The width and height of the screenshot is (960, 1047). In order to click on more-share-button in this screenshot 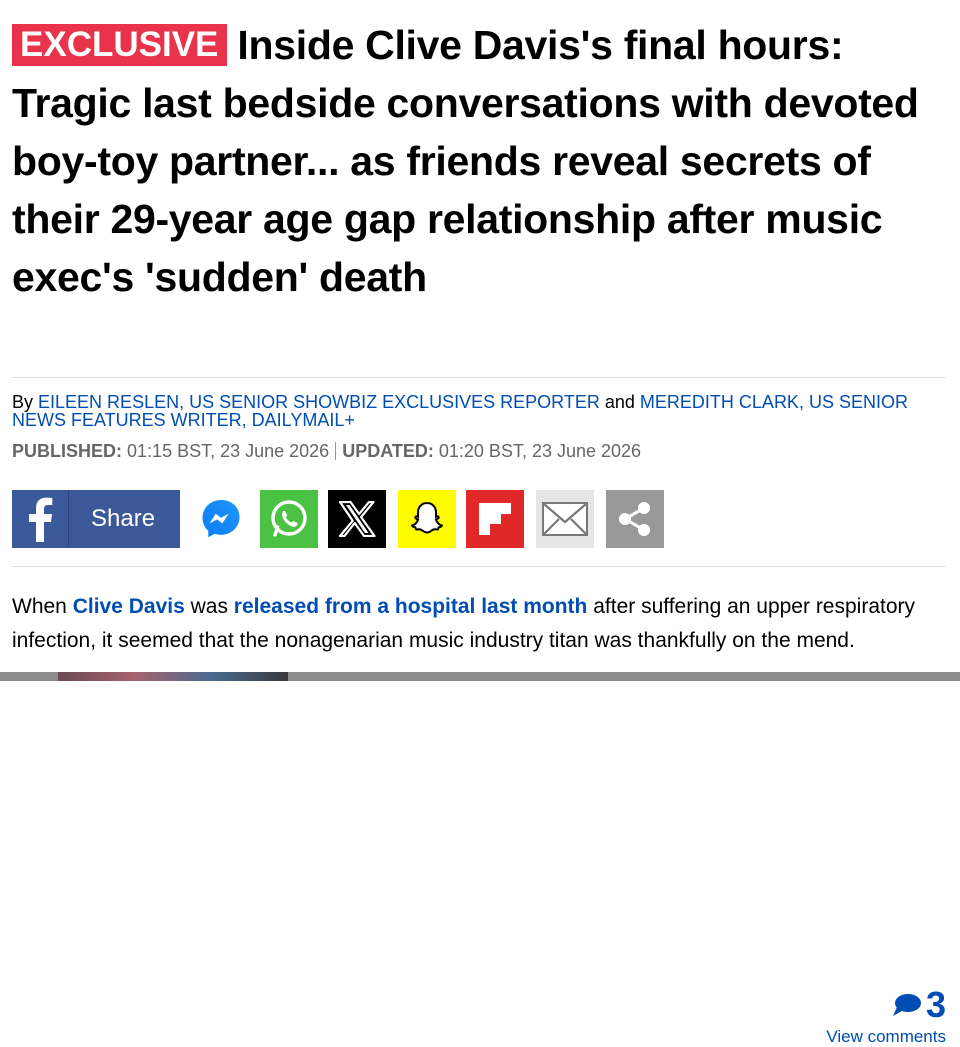, I will do `click(635, 519)`.